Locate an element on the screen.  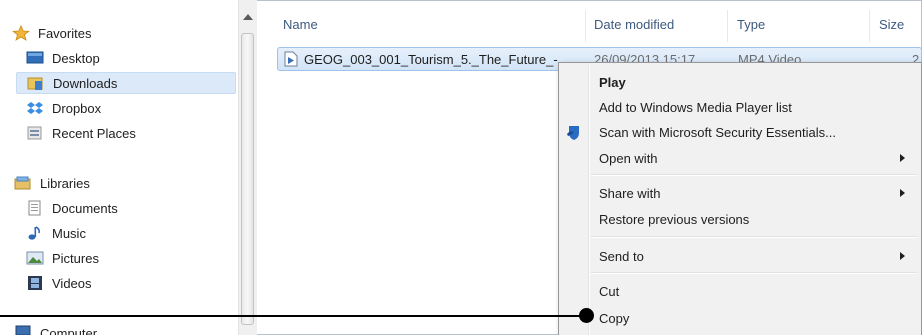
nav-item-pictures: Pictures is located at coordinates (62, 258).